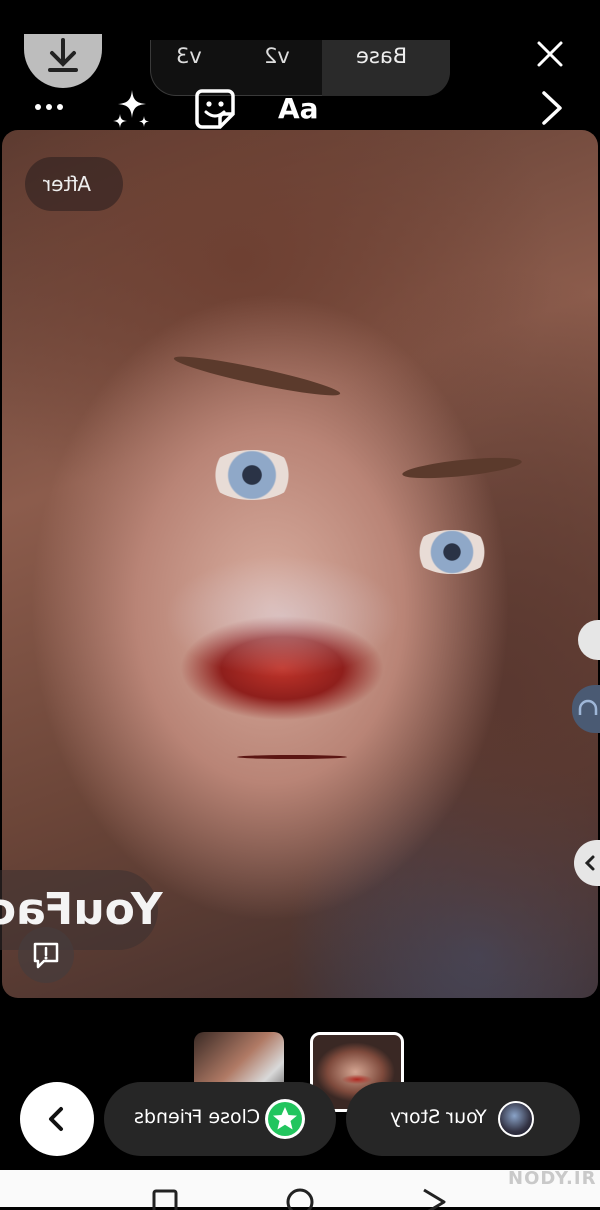  What do you see at coordinates (462, 468) in the screenshot?
I see `right-eyebrow` at bounding box center [462, 468].